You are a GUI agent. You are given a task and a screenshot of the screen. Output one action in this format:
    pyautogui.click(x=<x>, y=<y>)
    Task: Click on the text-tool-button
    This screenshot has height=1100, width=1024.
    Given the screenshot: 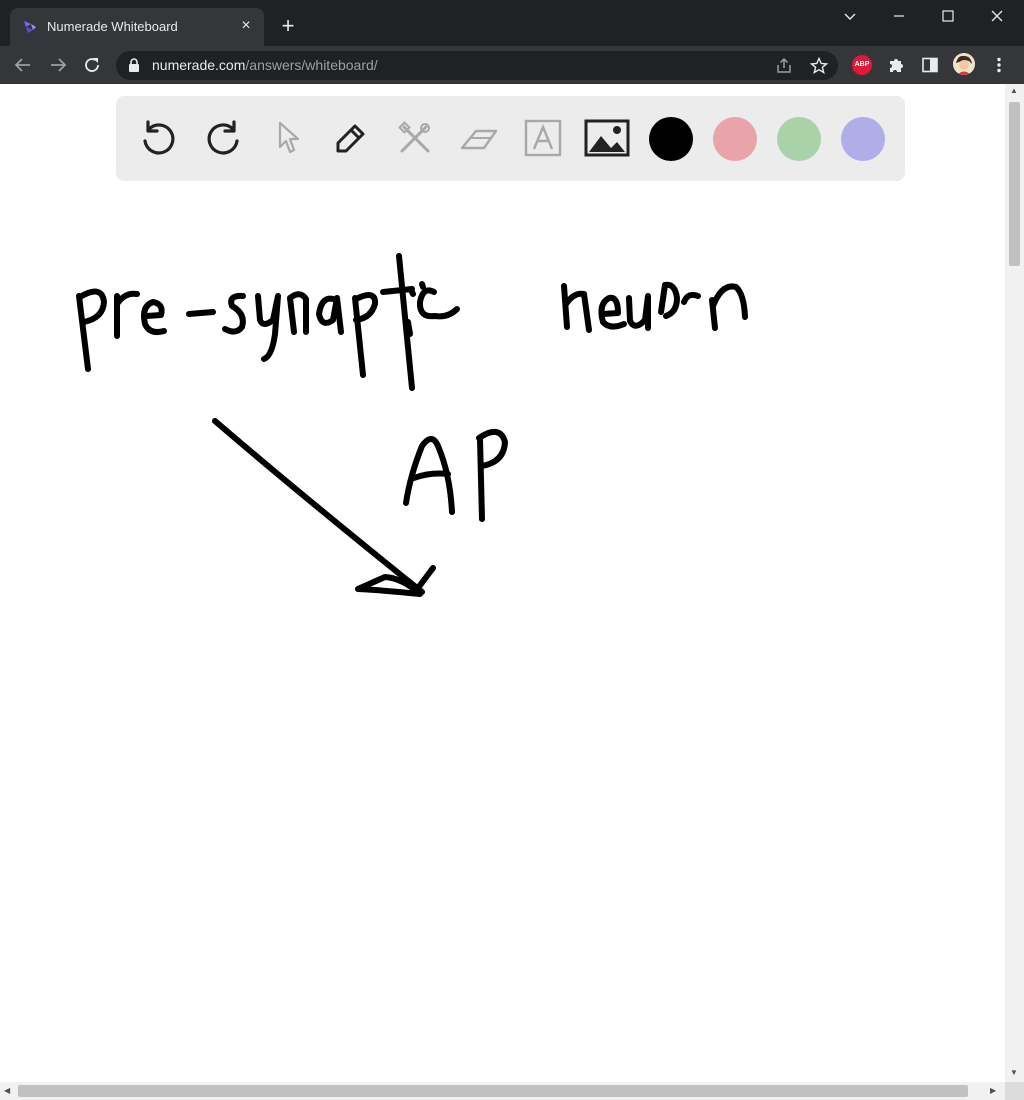 What is the action you would take?
    pyautogui.click(x=543, y=138)
    